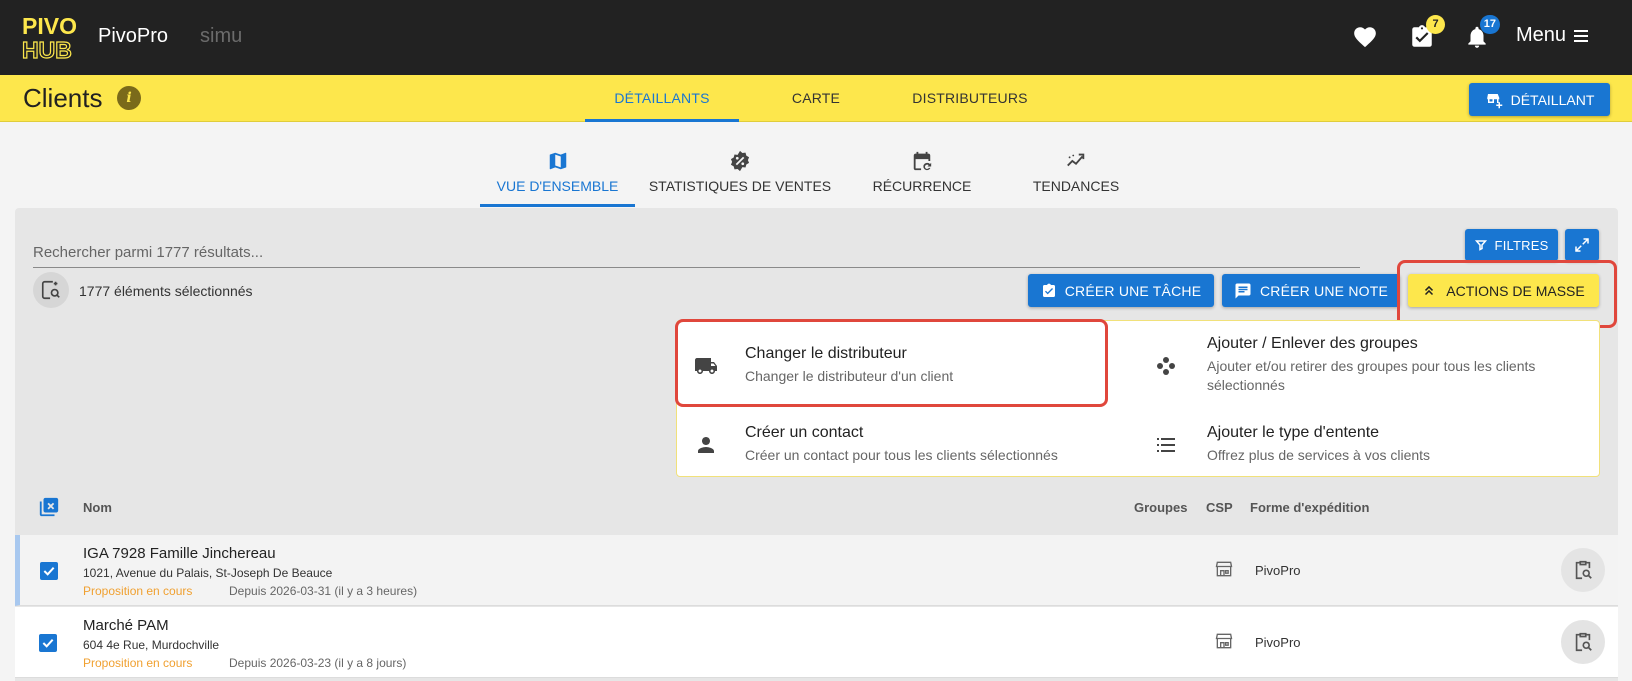 Image resolution: width=1632 pixels, height=681 pixels. I want to click on column-header-shipping: Forme d'expédition, so click(1309, 507).